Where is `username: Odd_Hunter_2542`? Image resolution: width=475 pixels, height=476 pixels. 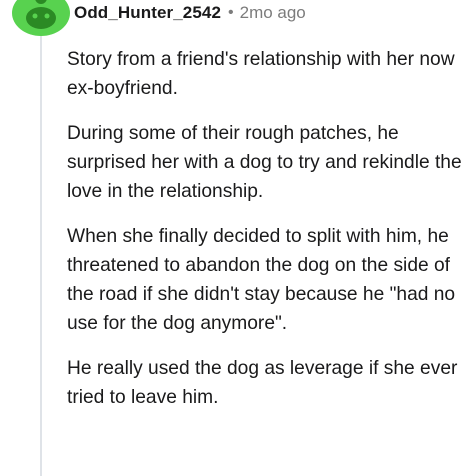 username: Odd_Hunter_2542 is located at coordinates (147, 13).